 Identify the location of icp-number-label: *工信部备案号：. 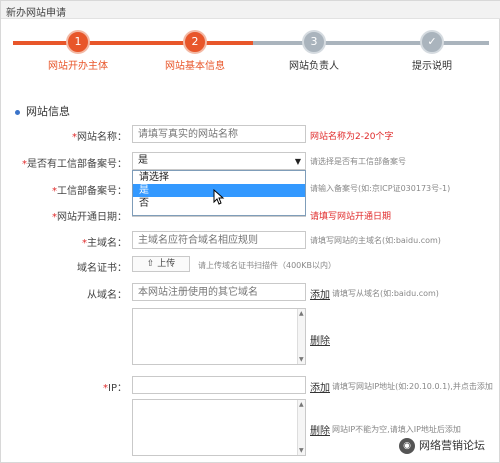
(89, 191).